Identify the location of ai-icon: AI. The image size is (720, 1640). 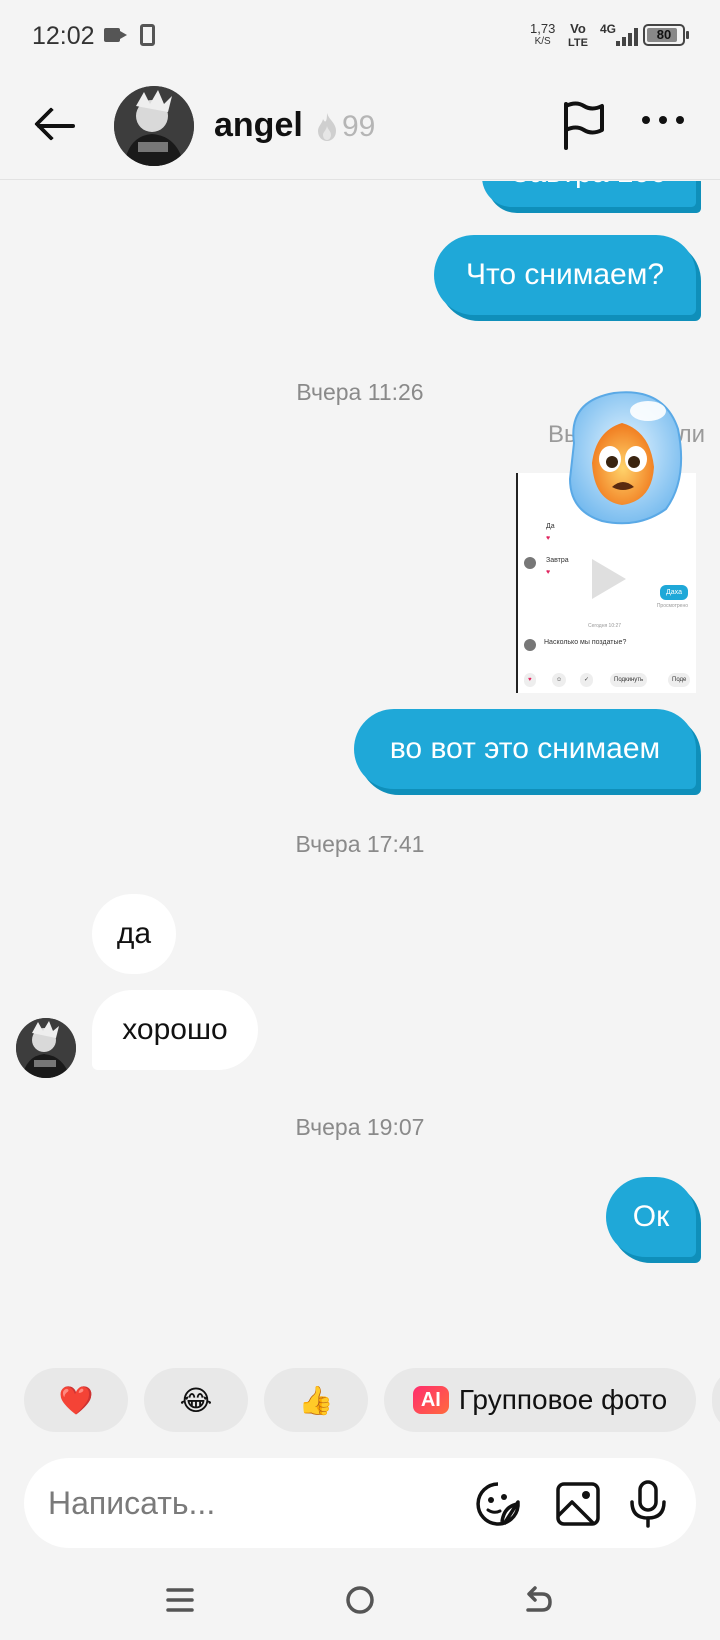
(430, 1400).